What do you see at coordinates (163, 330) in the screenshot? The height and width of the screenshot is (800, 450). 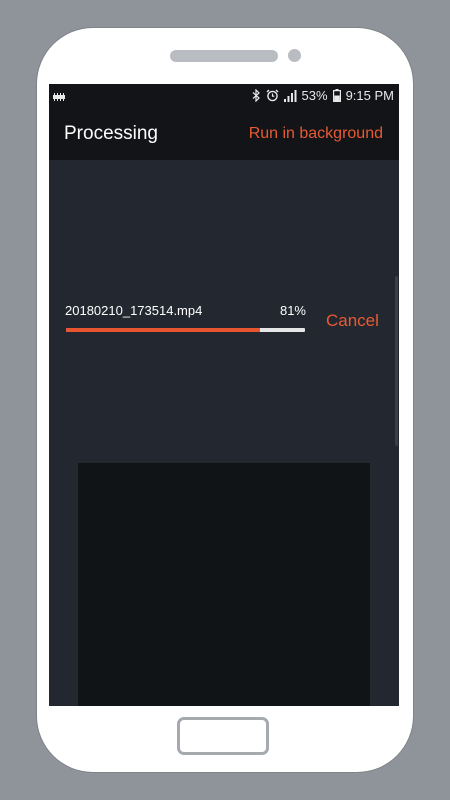 I see `progress-bar-fill` at bounding box center [163, 330].